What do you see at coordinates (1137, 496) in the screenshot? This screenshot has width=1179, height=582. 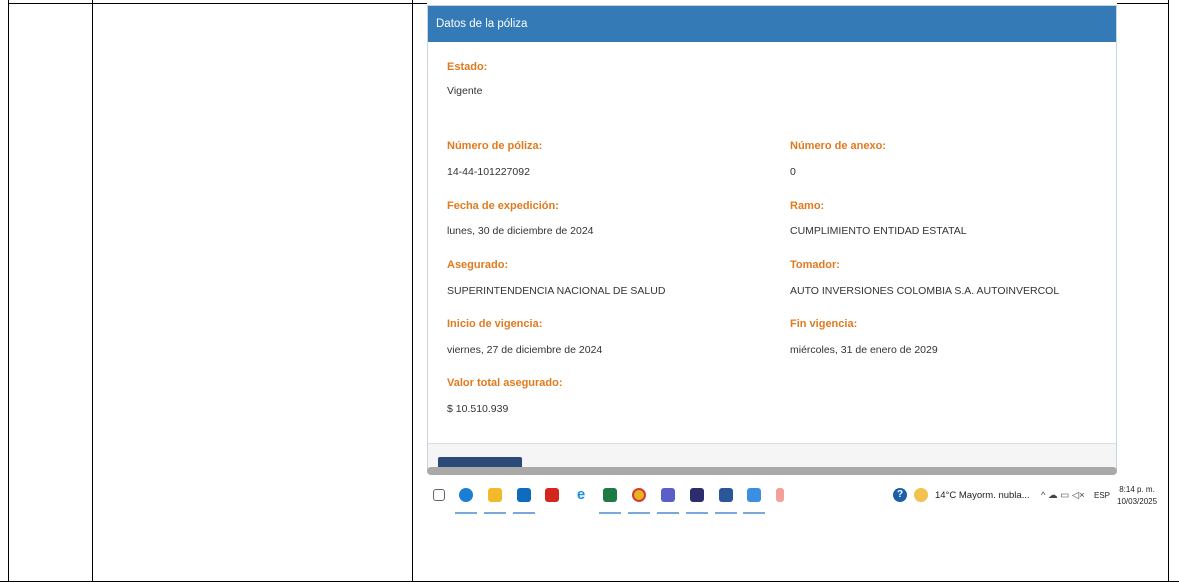 I see `taskbar-clock: 8:14 p. m. 10/03/2025` at bounding box center [1137, 496].